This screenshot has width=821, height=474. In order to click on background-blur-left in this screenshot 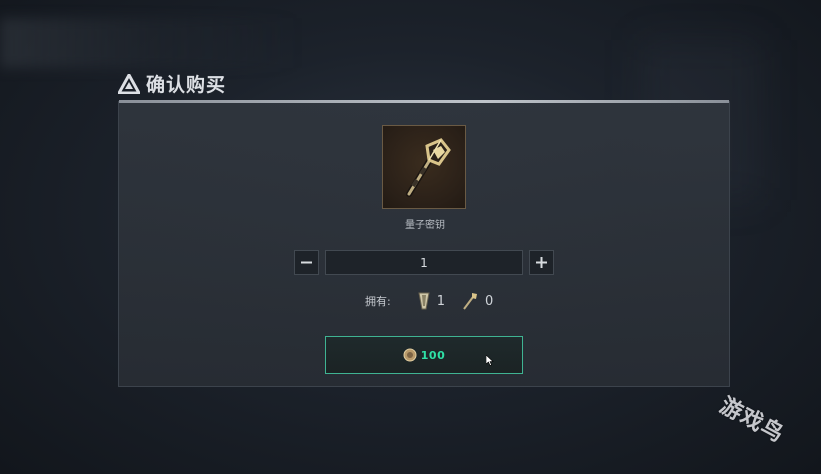, I will do `click(150, 43)`.